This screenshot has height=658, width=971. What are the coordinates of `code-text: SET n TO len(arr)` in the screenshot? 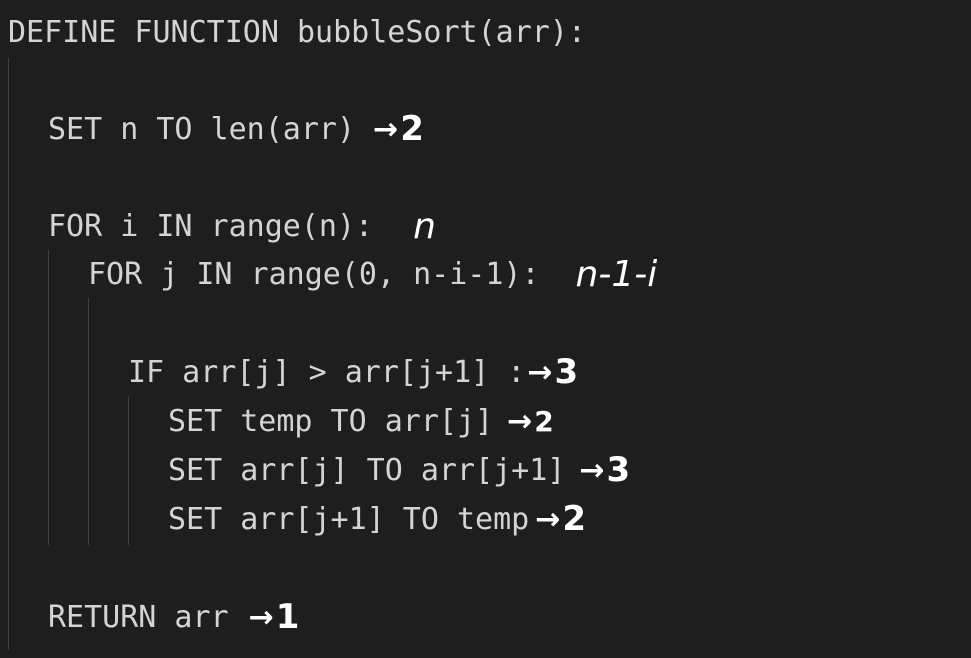 It's located at (202, 129).